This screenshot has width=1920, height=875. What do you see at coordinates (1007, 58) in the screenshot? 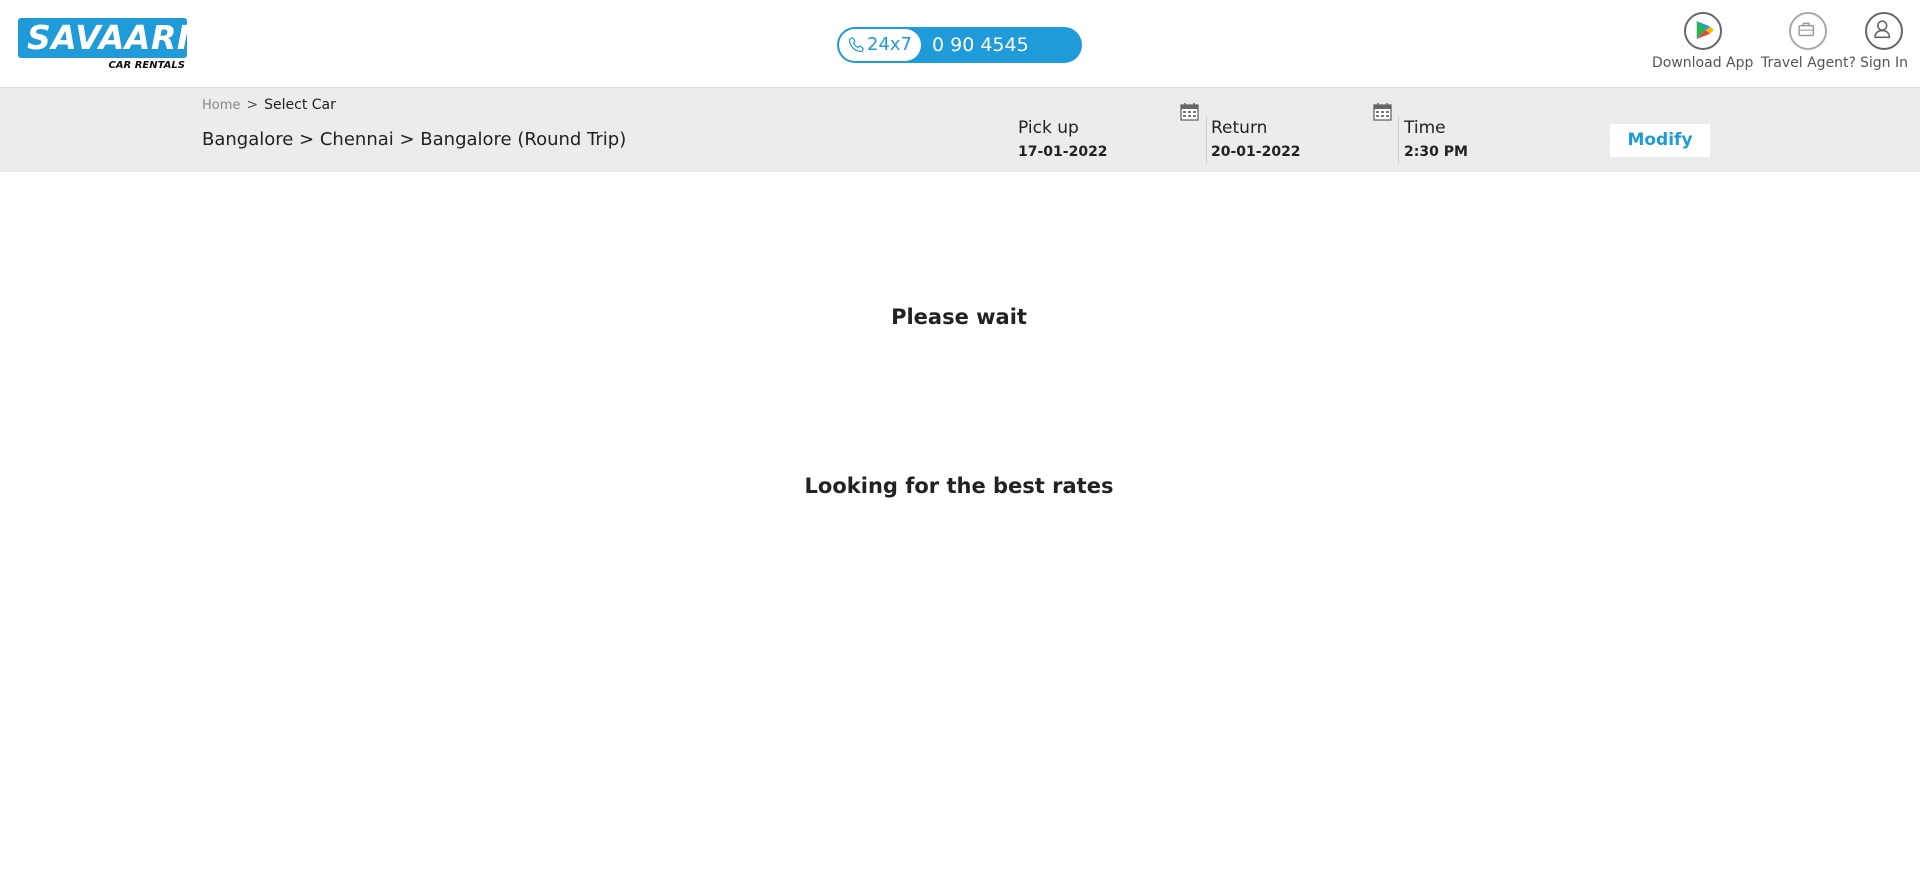
I see `support-phone-number: 0 90 4545 0000` at bounding box center [1007, 58].